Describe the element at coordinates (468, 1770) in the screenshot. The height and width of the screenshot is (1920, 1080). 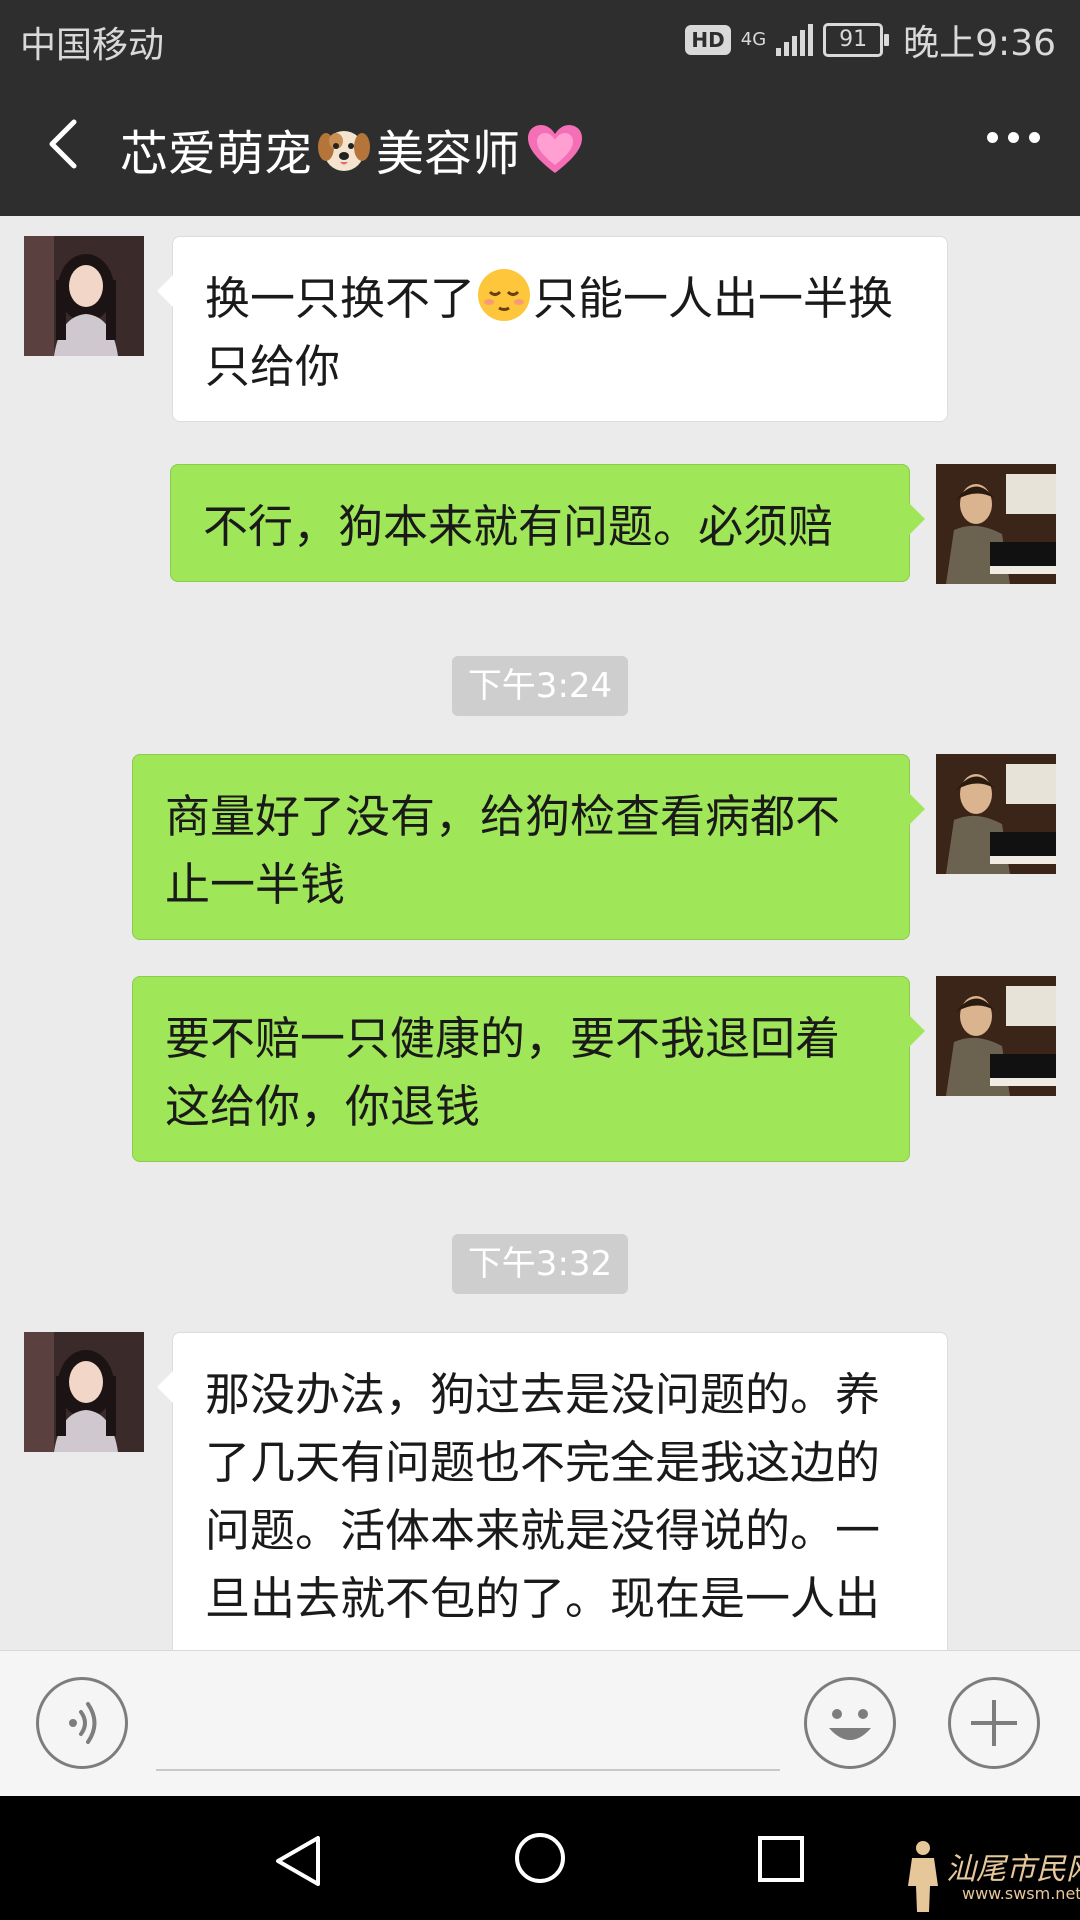
I see `input-underline` at that location.